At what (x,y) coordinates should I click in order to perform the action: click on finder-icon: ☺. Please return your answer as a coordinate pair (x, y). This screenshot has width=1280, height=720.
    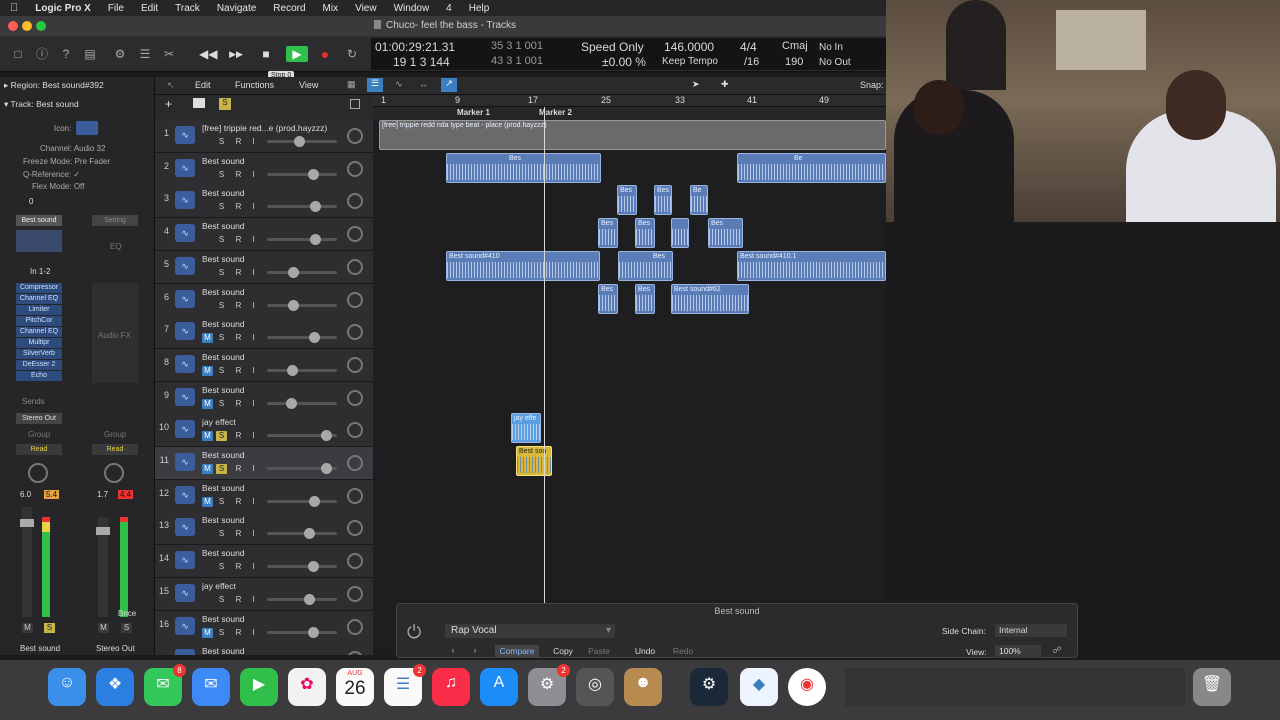
    Looking at the image, I should click on (67, 687).